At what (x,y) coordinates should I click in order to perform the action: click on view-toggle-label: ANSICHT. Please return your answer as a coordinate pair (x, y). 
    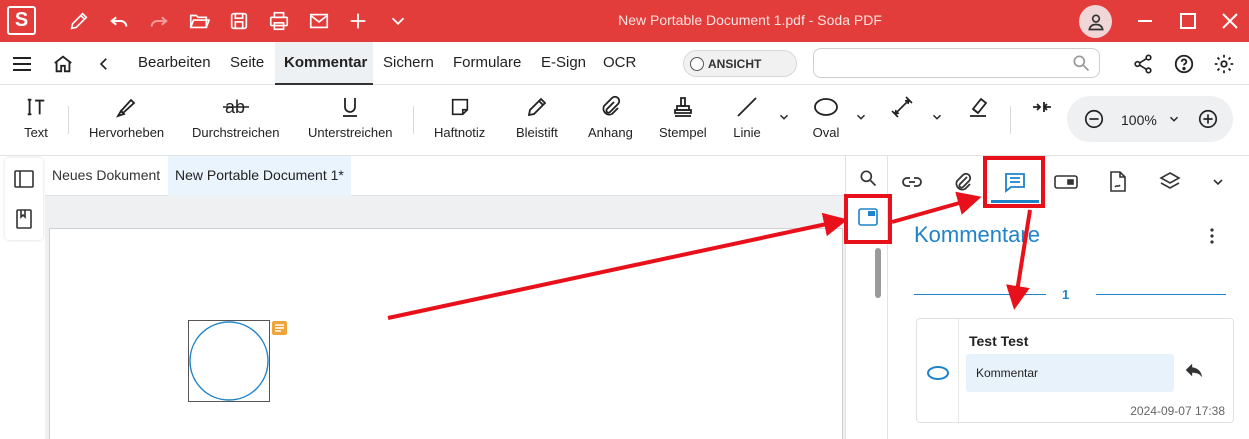
    Looking at the image, I should click on (735, 63).